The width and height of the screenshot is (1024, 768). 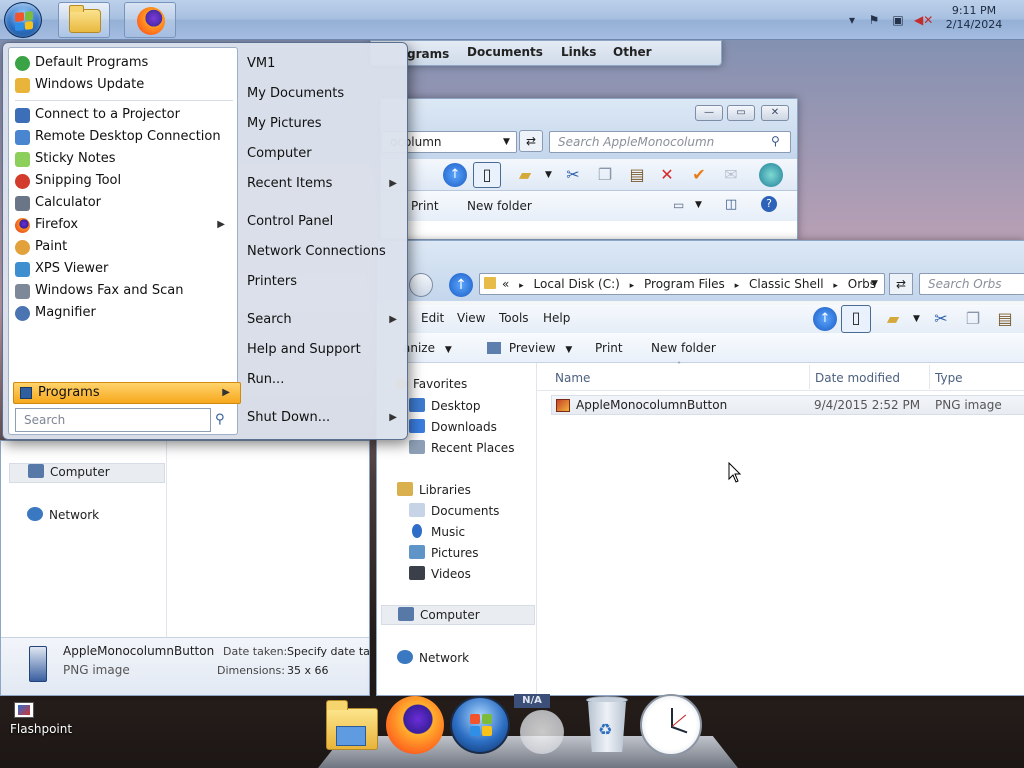 I want to click on network-icon: ▣, so click(x=898, y=20).